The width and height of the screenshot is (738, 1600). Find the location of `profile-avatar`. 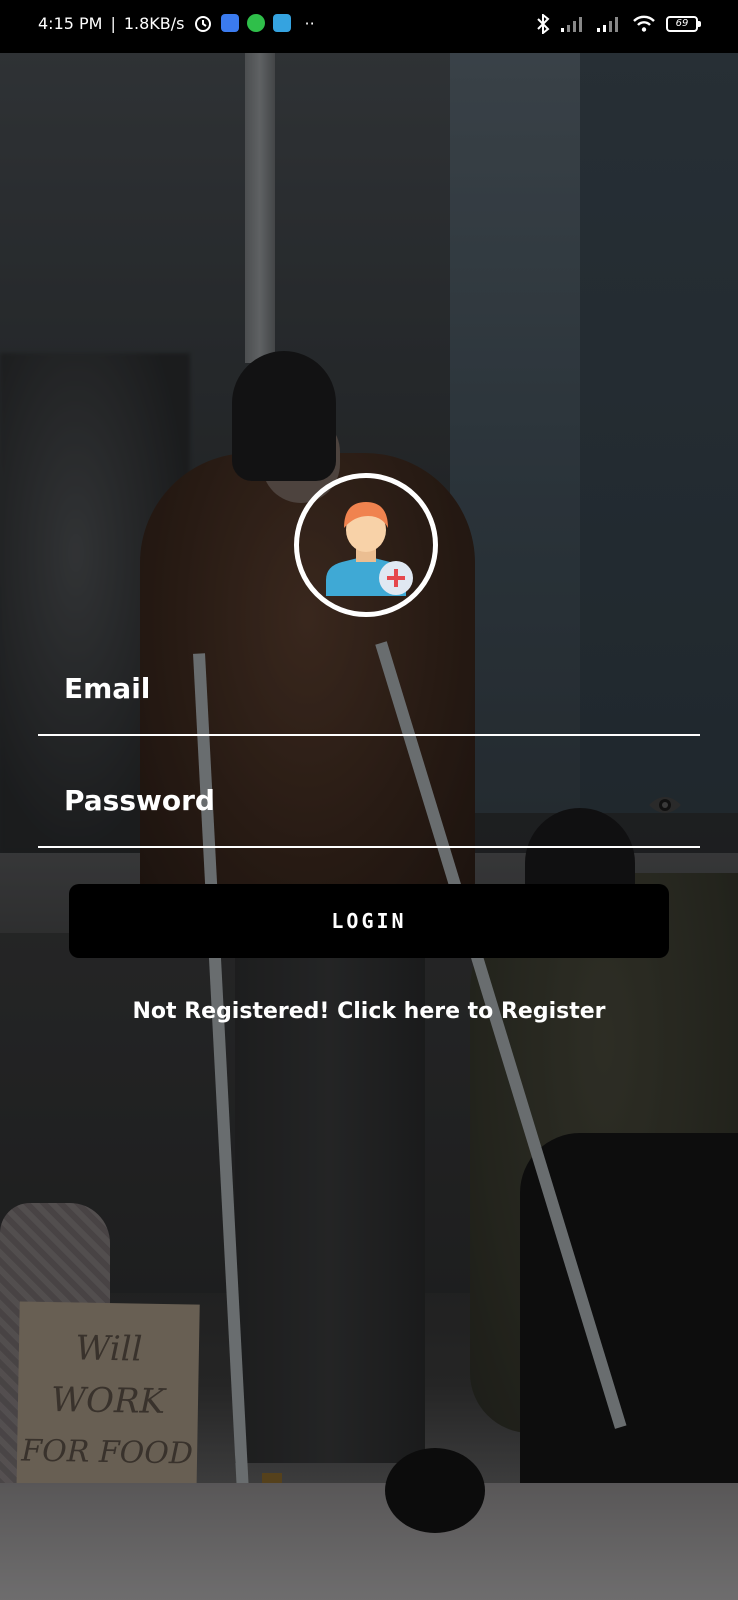

profile-avatar is located at coordinates (366, 545).